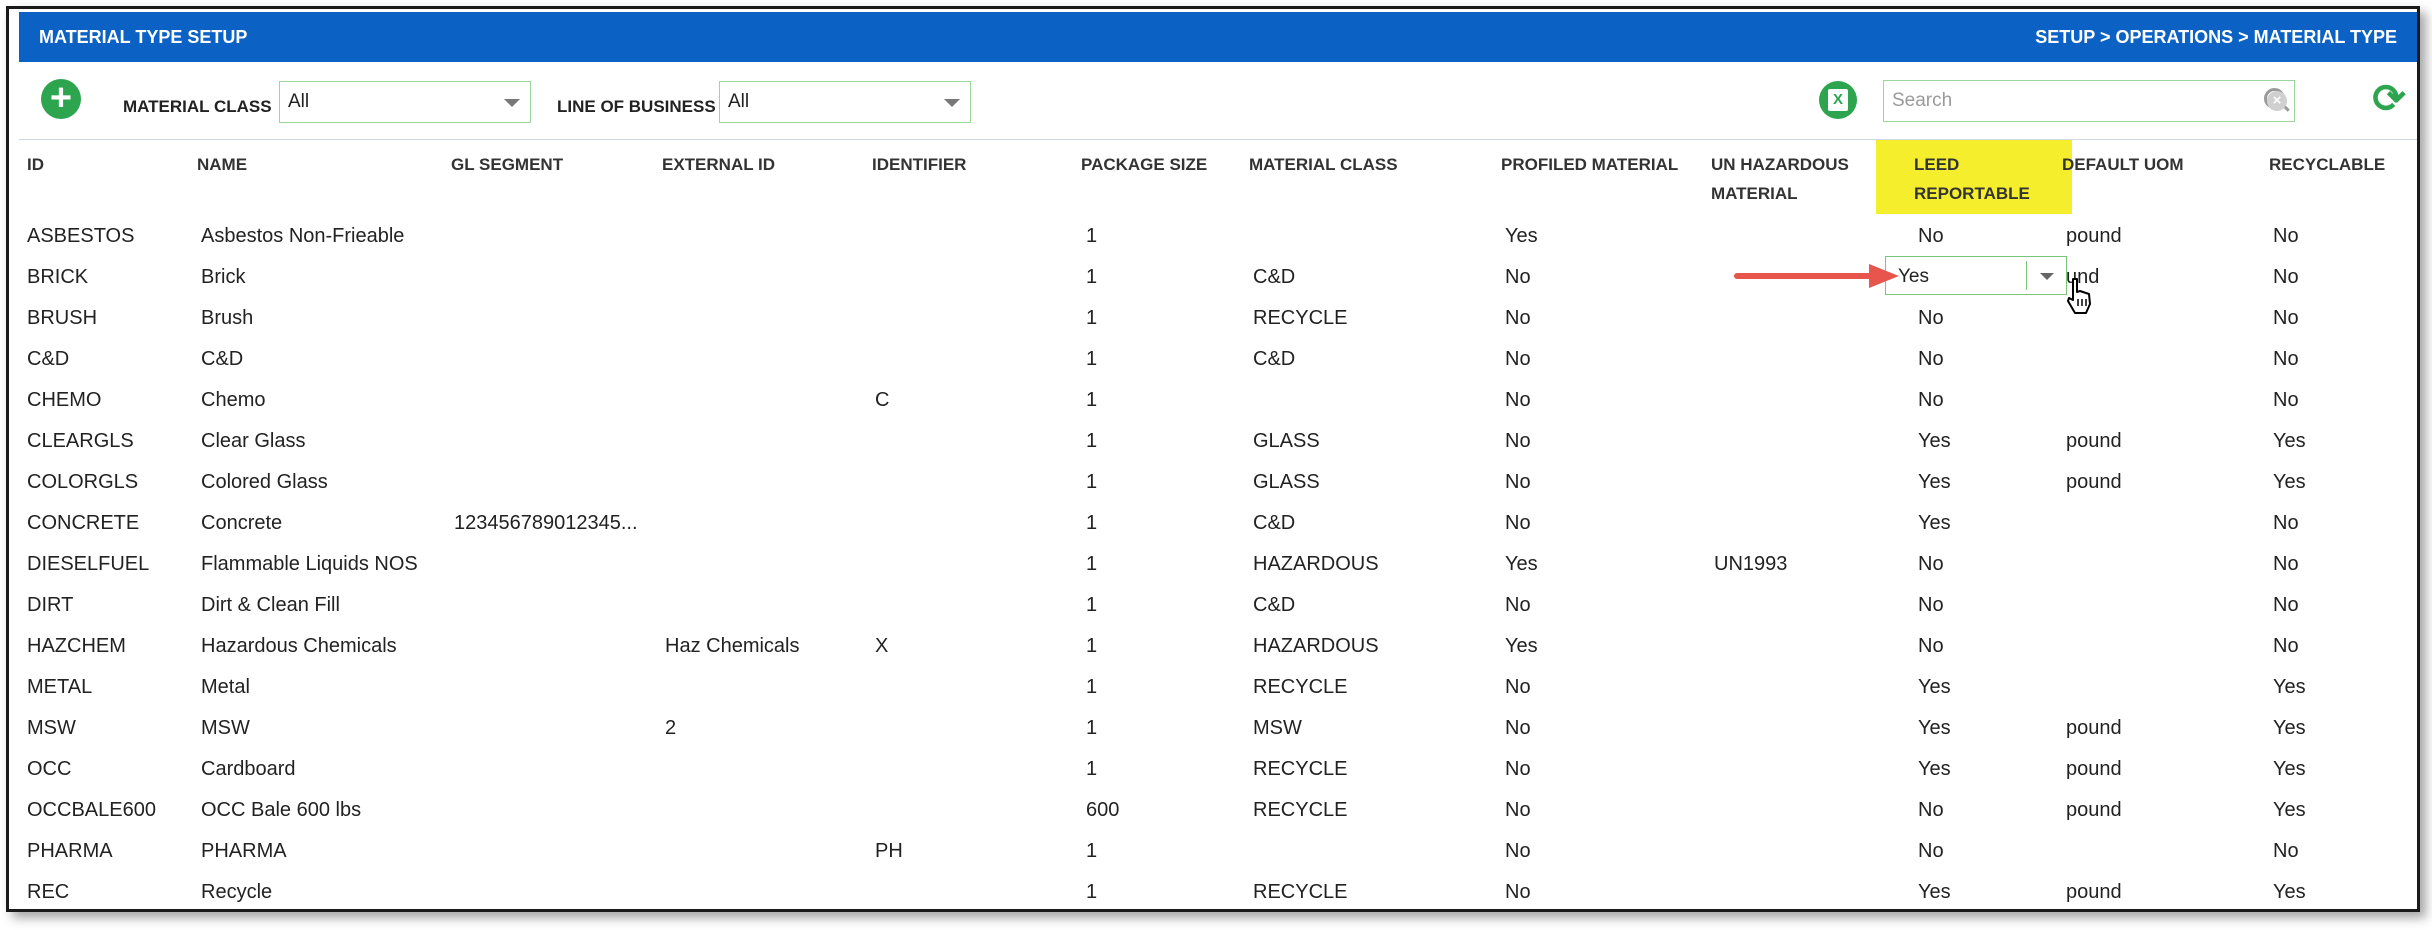  I want to click on col-id: ID, so click(35, 164).